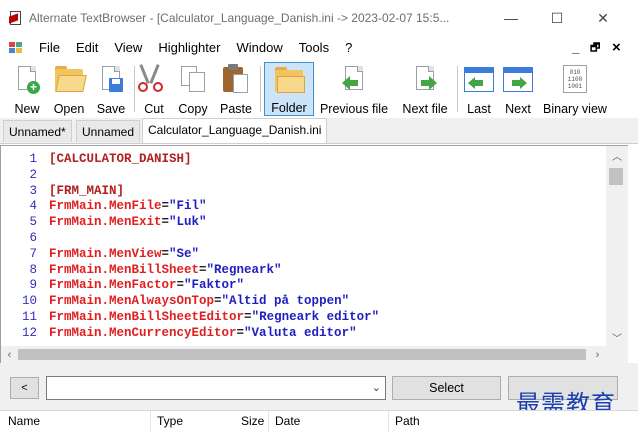  I want to click on new-file-icon: +, so click(27, 80).